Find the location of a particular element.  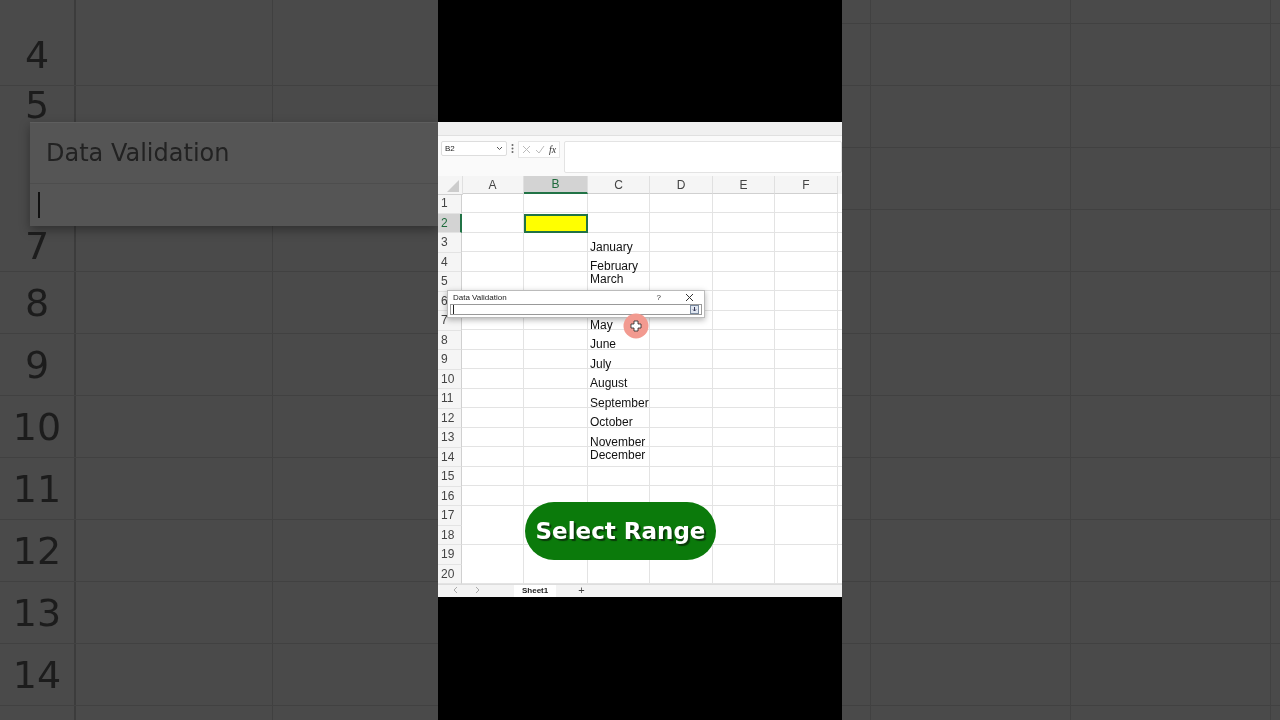

row-header: 11 is located at coordinates (450, 399).